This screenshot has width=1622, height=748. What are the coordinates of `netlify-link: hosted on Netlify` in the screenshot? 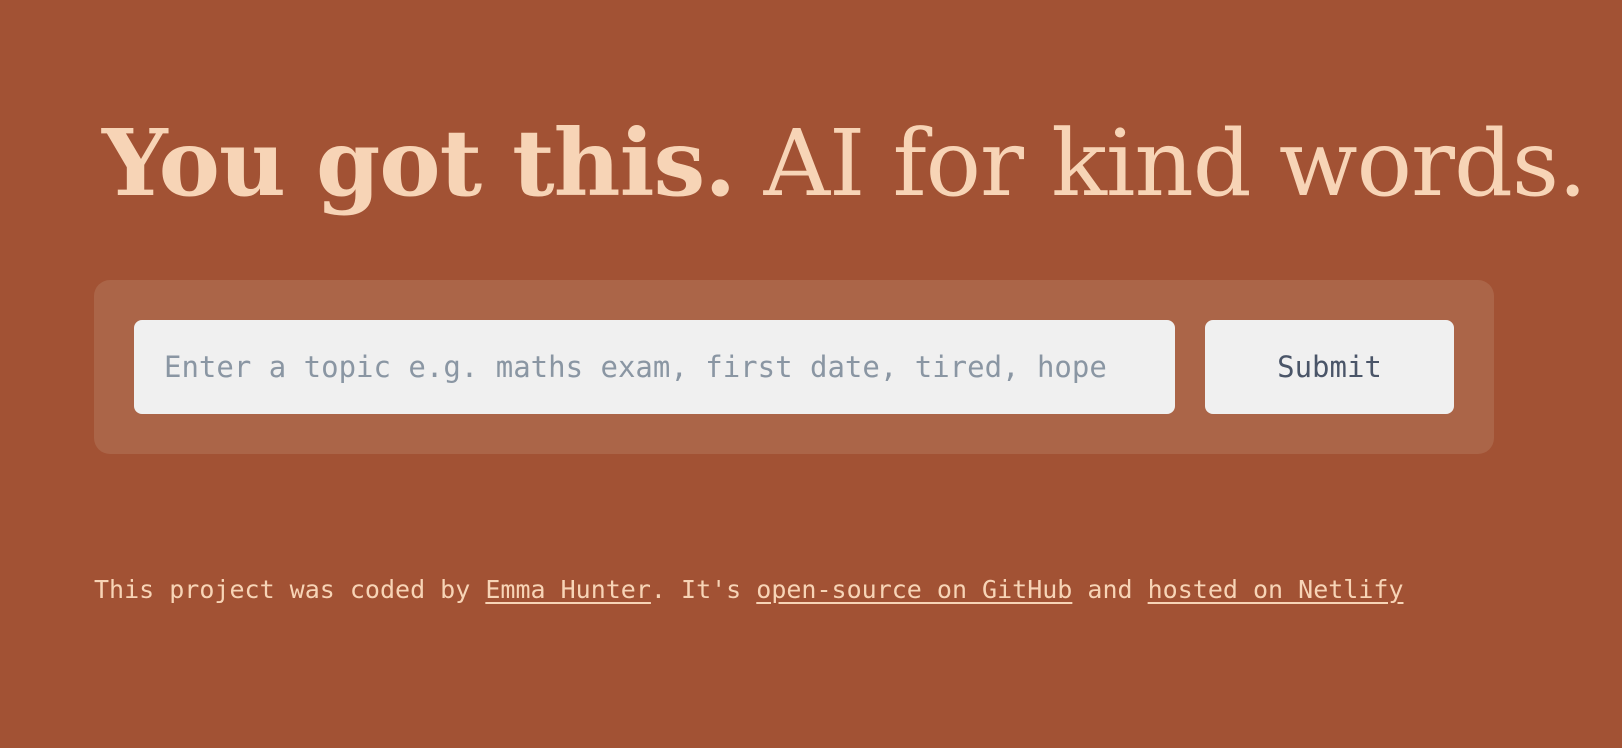 It's located at (1276, 589).